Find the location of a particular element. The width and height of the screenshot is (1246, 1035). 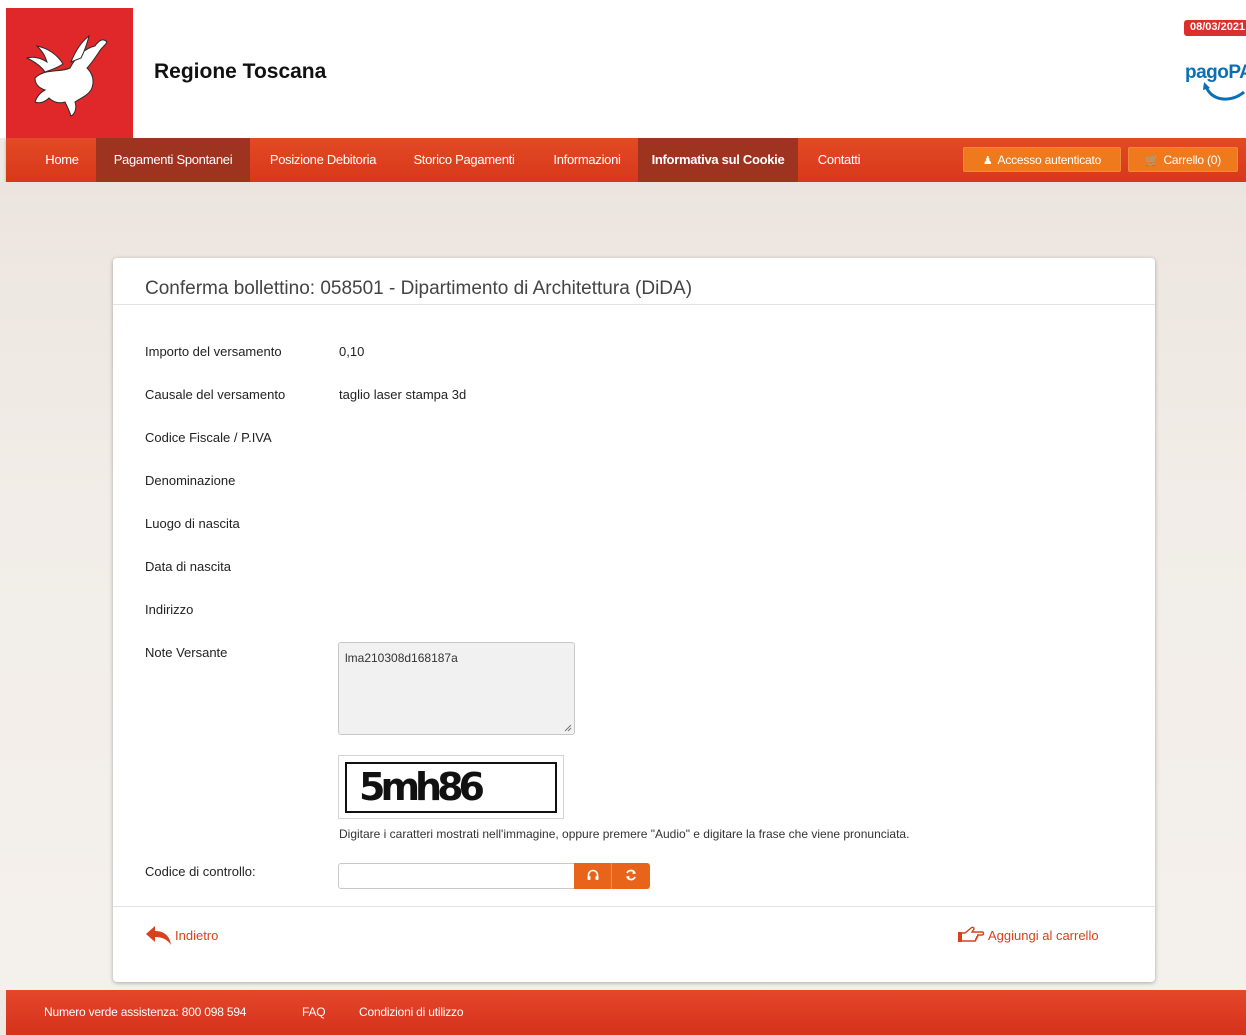

headphones-icon is located at coordinates (592, 874).